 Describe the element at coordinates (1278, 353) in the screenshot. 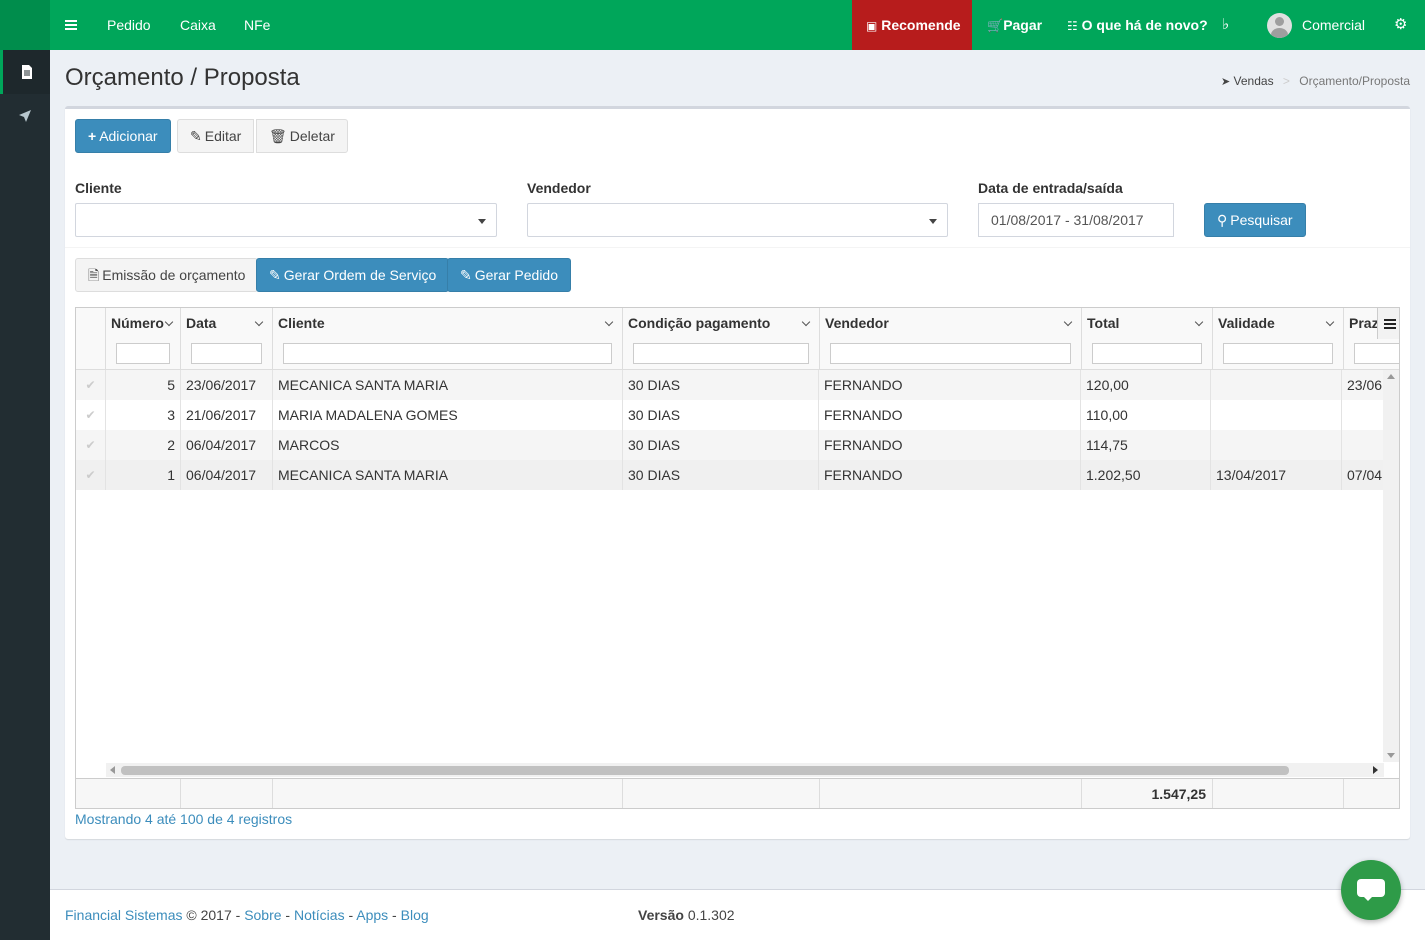

I see `filter-validade` at that location.